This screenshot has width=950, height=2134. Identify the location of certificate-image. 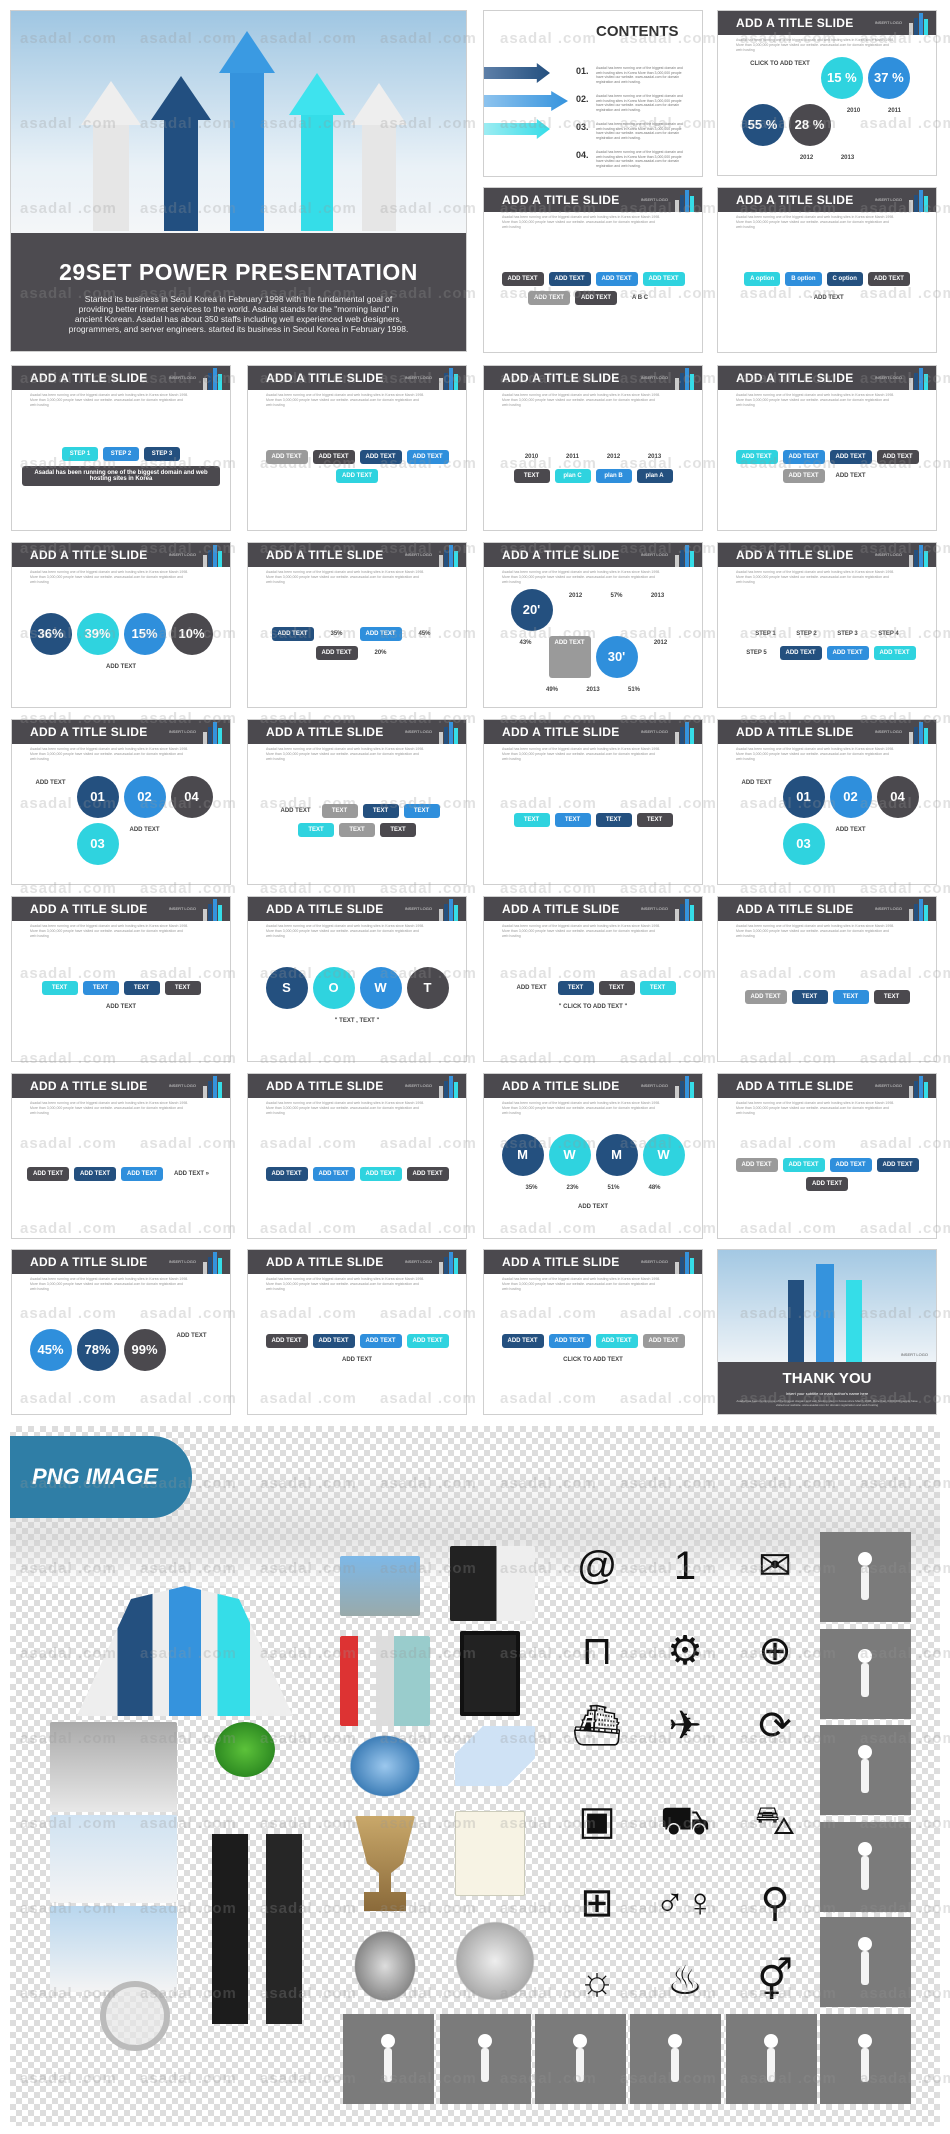
(490, 1853).